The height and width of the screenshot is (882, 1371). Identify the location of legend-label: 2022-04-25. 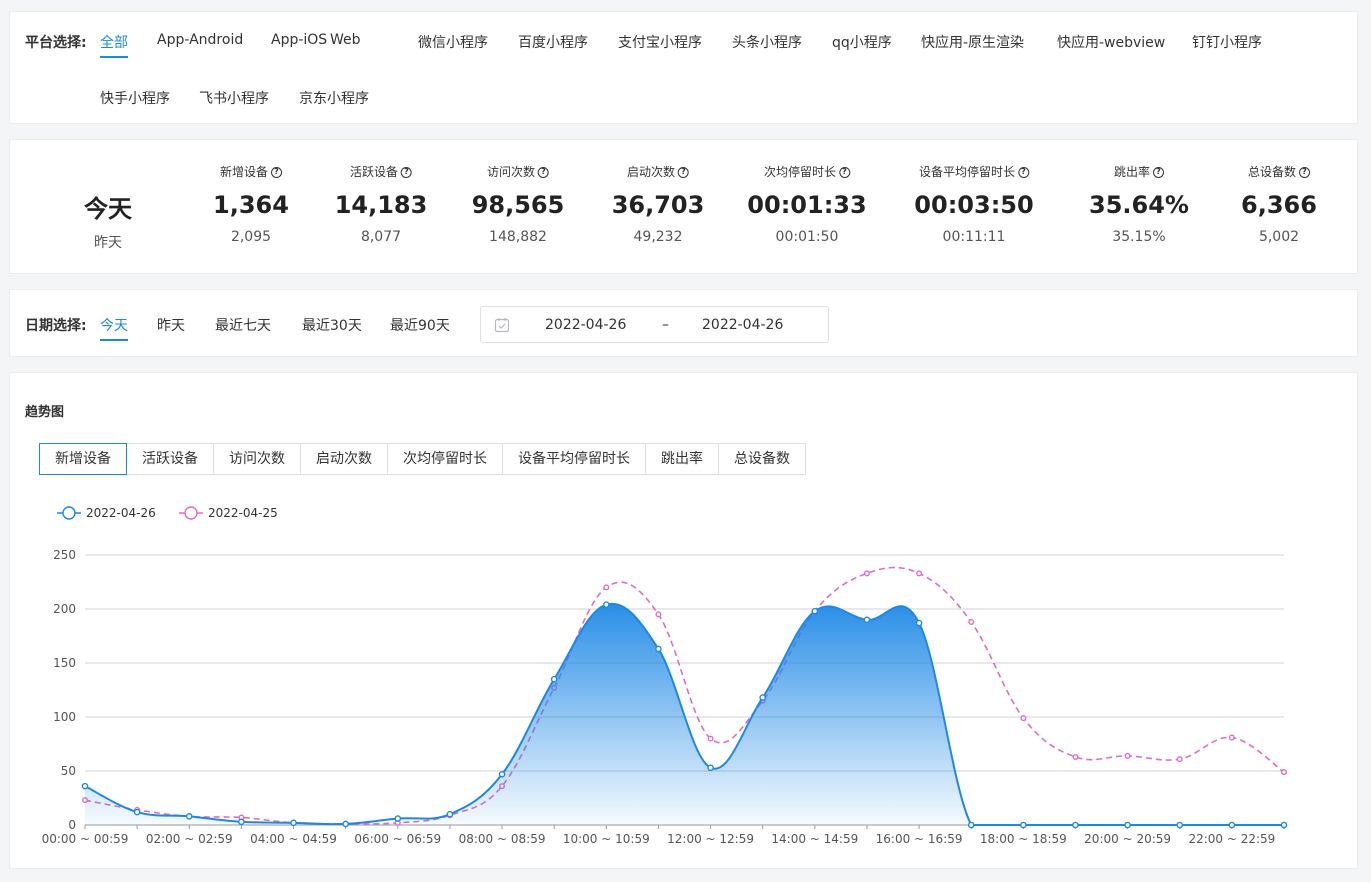
(243, 513).